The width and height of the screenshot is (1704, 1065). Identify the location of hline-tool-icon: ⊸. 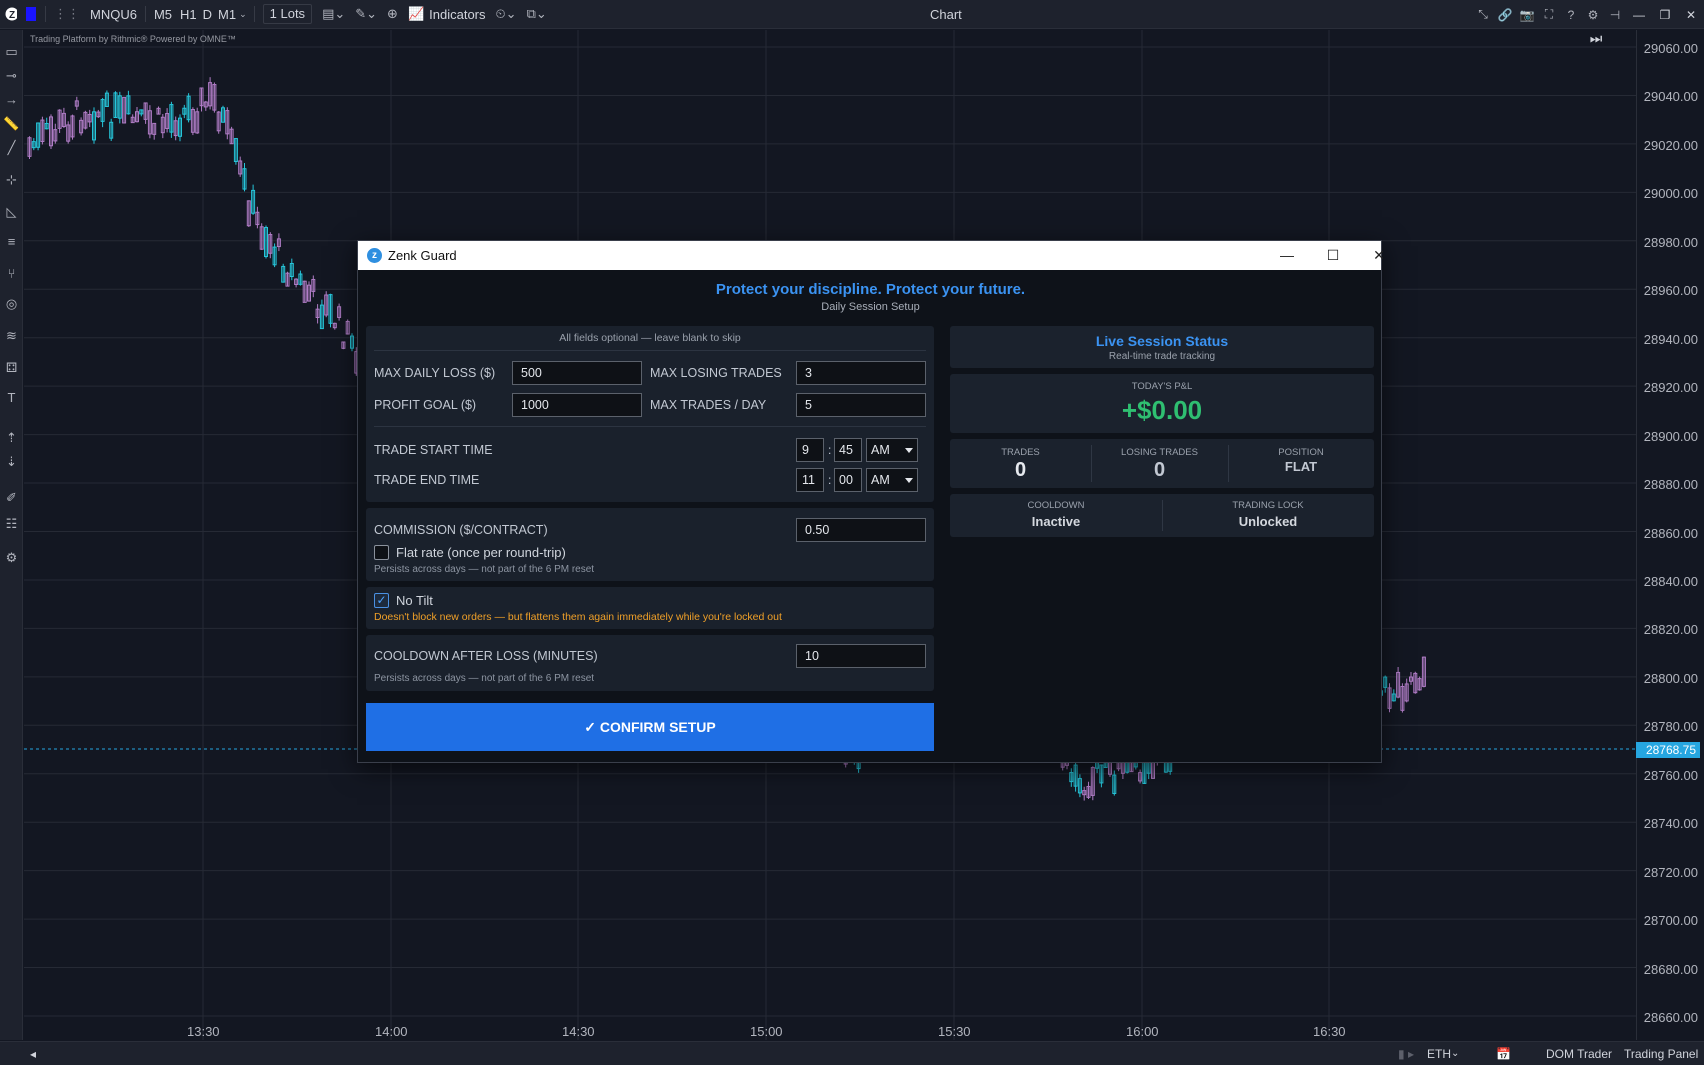
(11, 76).